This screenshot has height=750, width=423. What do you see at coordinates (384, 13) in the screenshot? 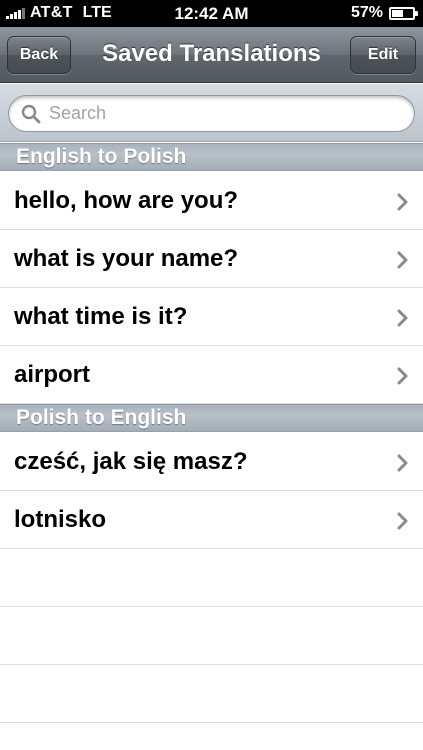
I see `status-right: 57%` at bounding box center [384, 13].